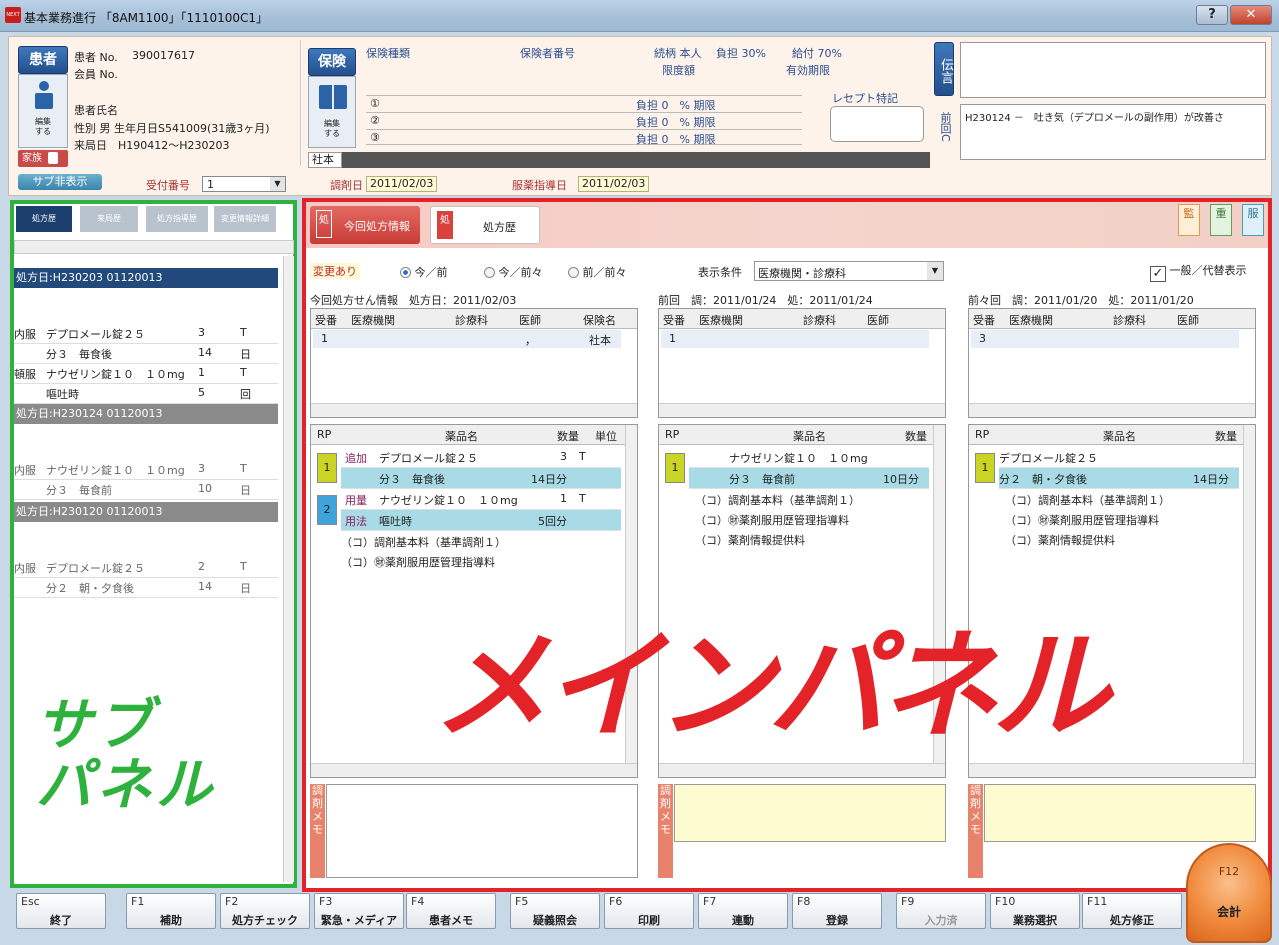 The height and width of the screenshot is (945, 1279). What do you see at coordinates (513, 272) in the screenshot?
I see `radio-now-prev2: 今／前々` at bounding box center [513, 272].